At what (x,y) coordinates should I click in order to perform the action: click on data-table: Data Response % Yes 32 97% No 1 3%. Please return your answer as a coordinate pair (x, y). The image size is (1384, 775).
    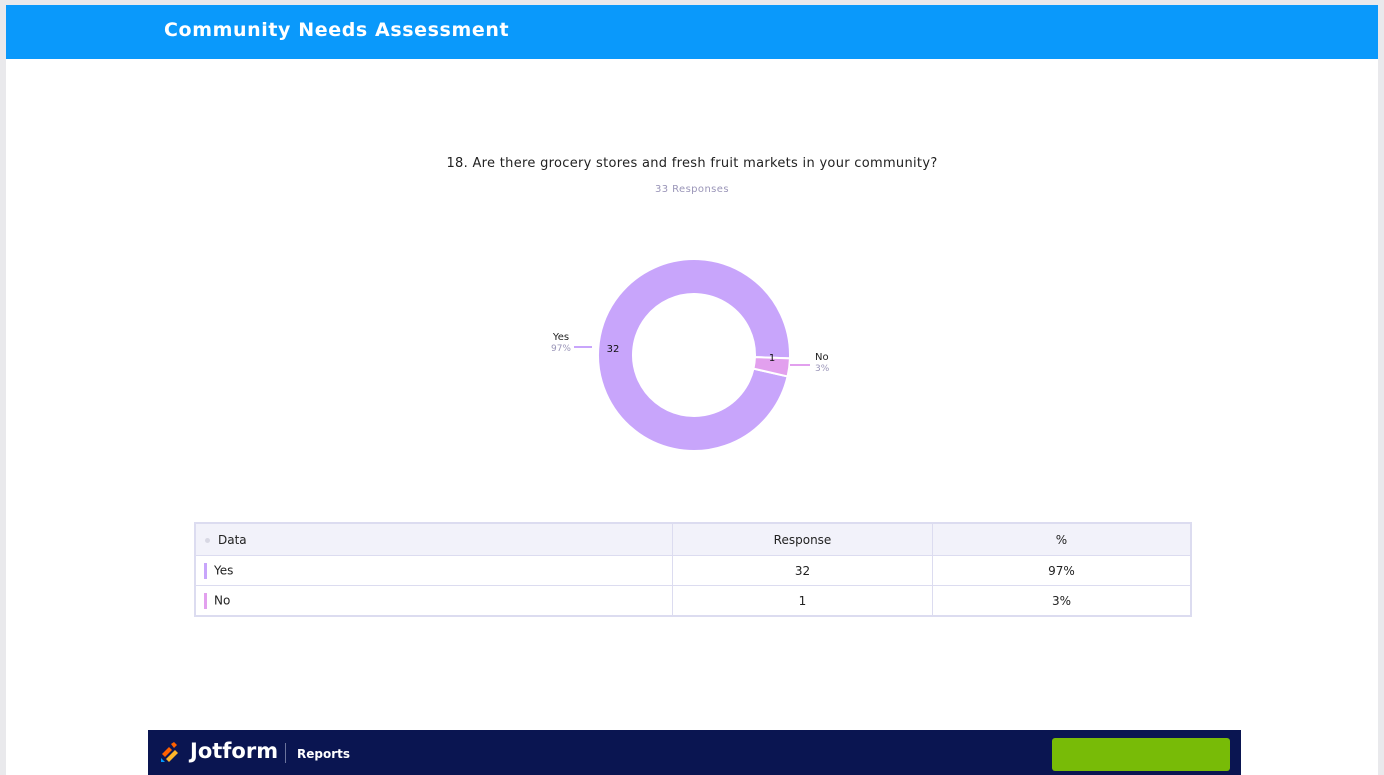
    Looking at the image, I should click on (693, 569).